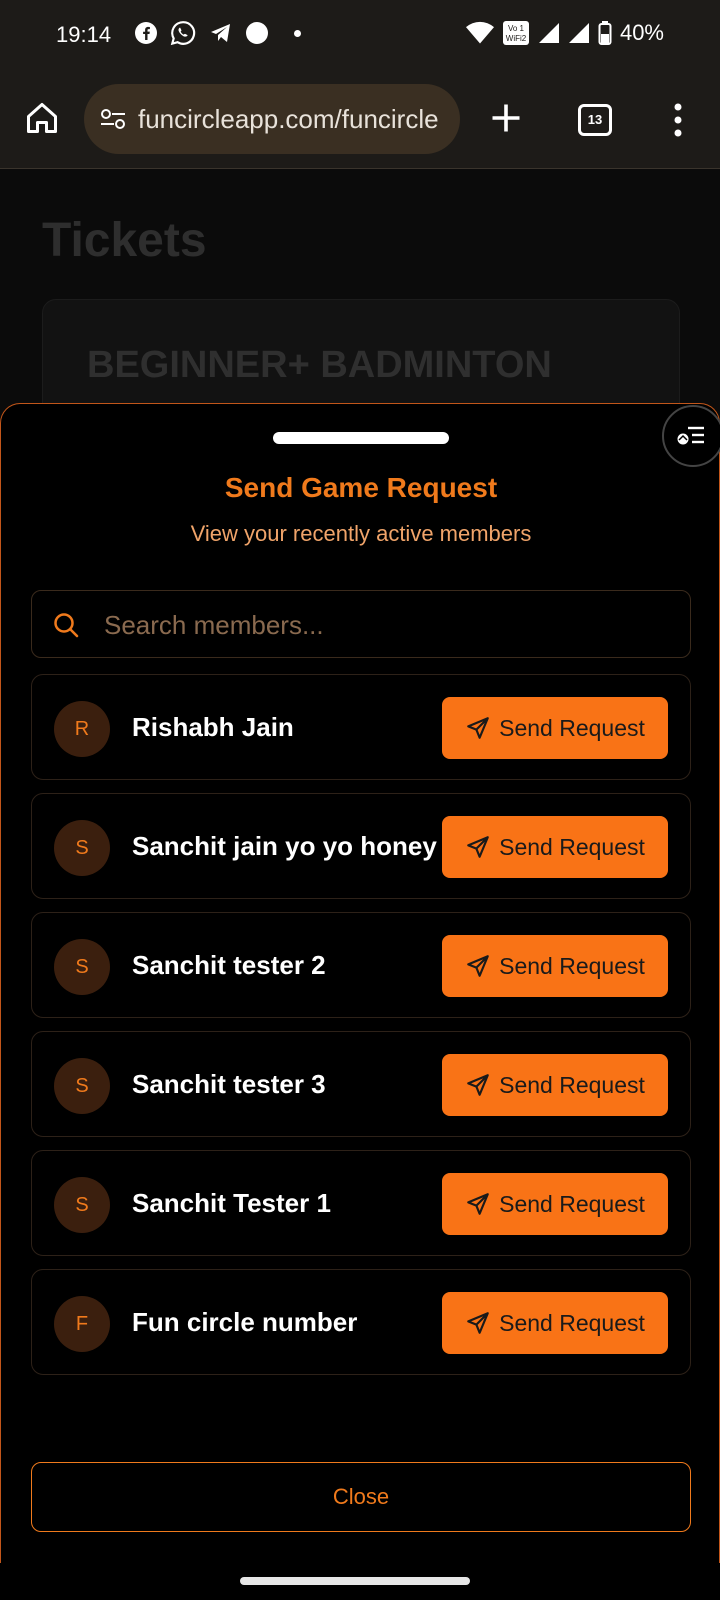  I want to click on battery-percent: 40%, so click(641, 32).